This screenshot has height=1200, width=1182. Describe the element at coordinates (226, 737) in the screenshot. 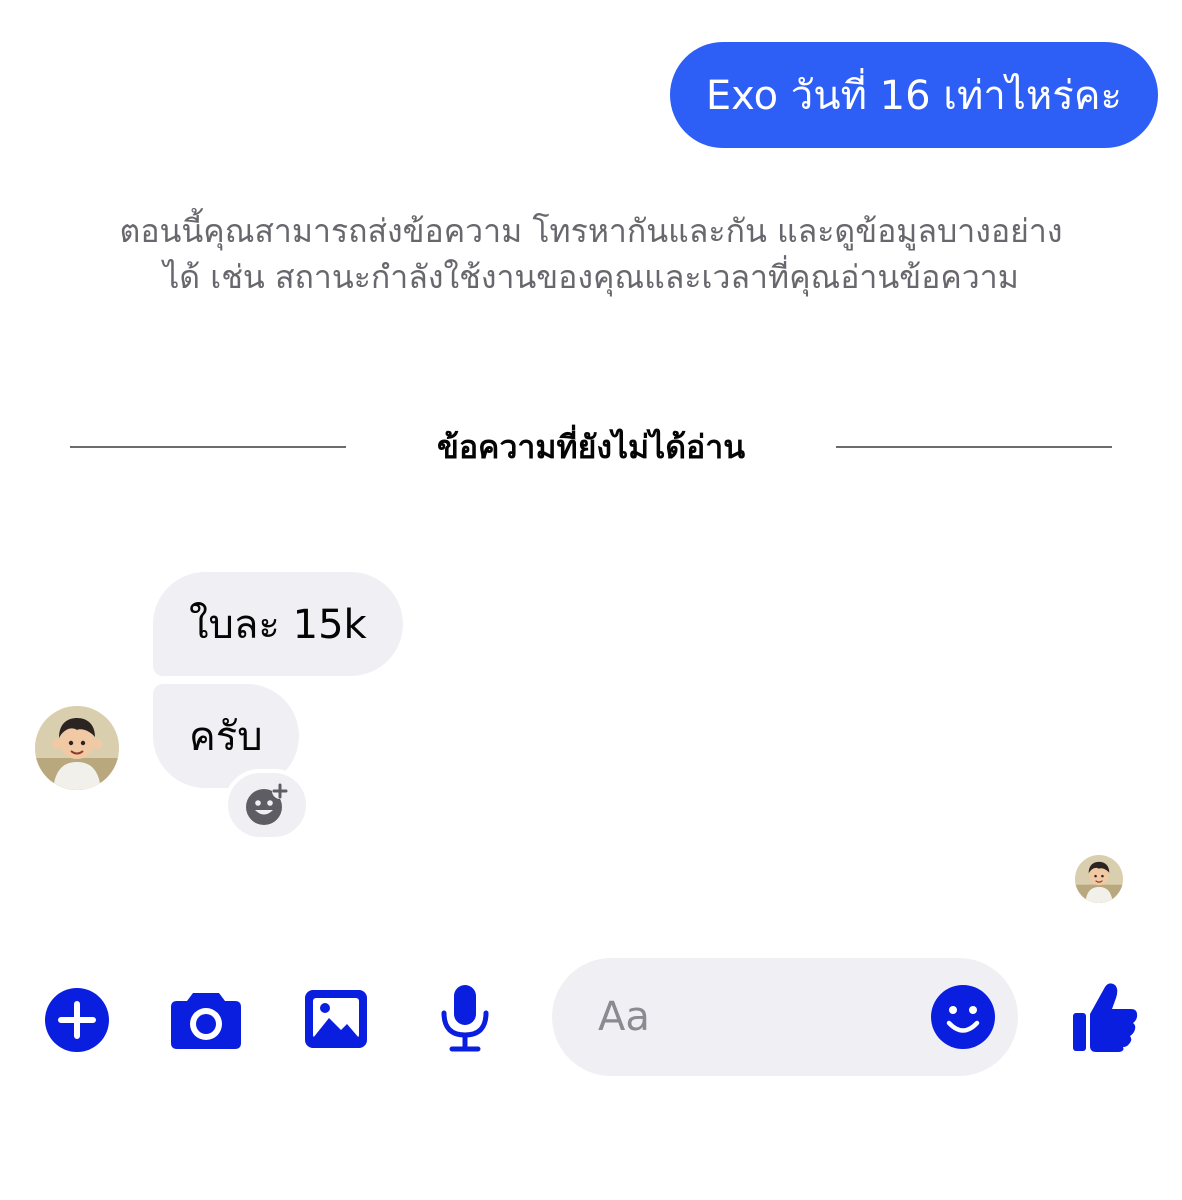

I see `incoming-message-text: ครับ` at that location.